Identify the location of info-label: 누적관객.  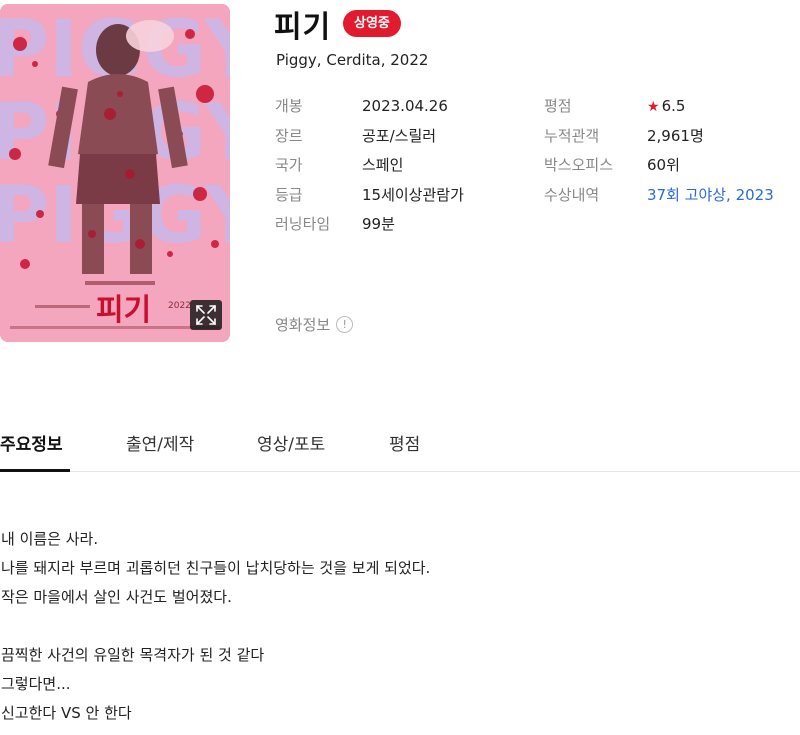
(572, 136).